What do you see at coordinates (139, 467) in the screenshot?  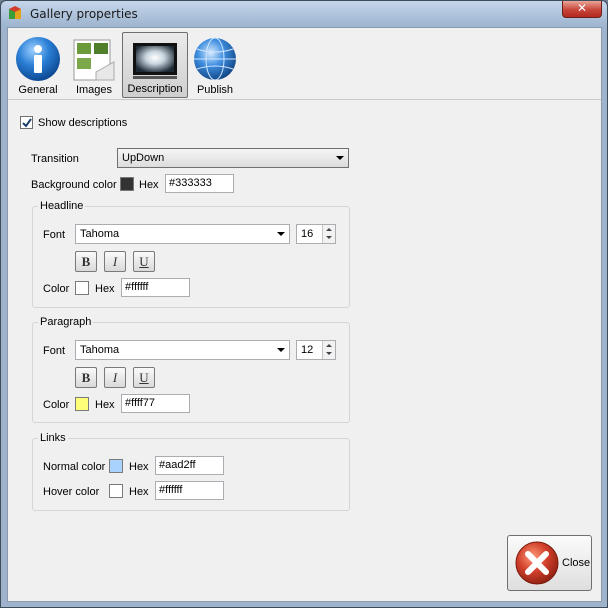 I see `normal-hex-label: Hex` at bounding box center [139, 467].